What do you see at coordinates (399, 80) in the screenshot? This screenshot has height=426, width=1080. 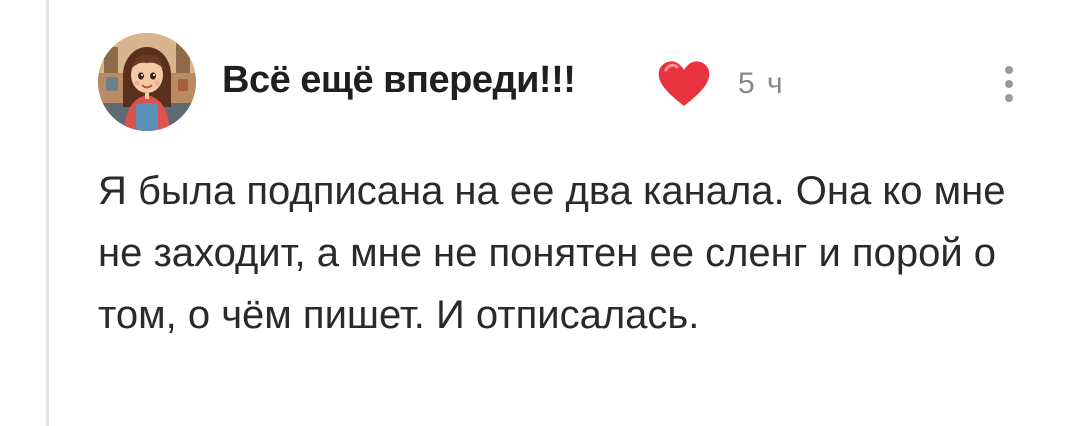 I see `author-name: Всё ещё впереди!!!` at bounding box center [399, 80].